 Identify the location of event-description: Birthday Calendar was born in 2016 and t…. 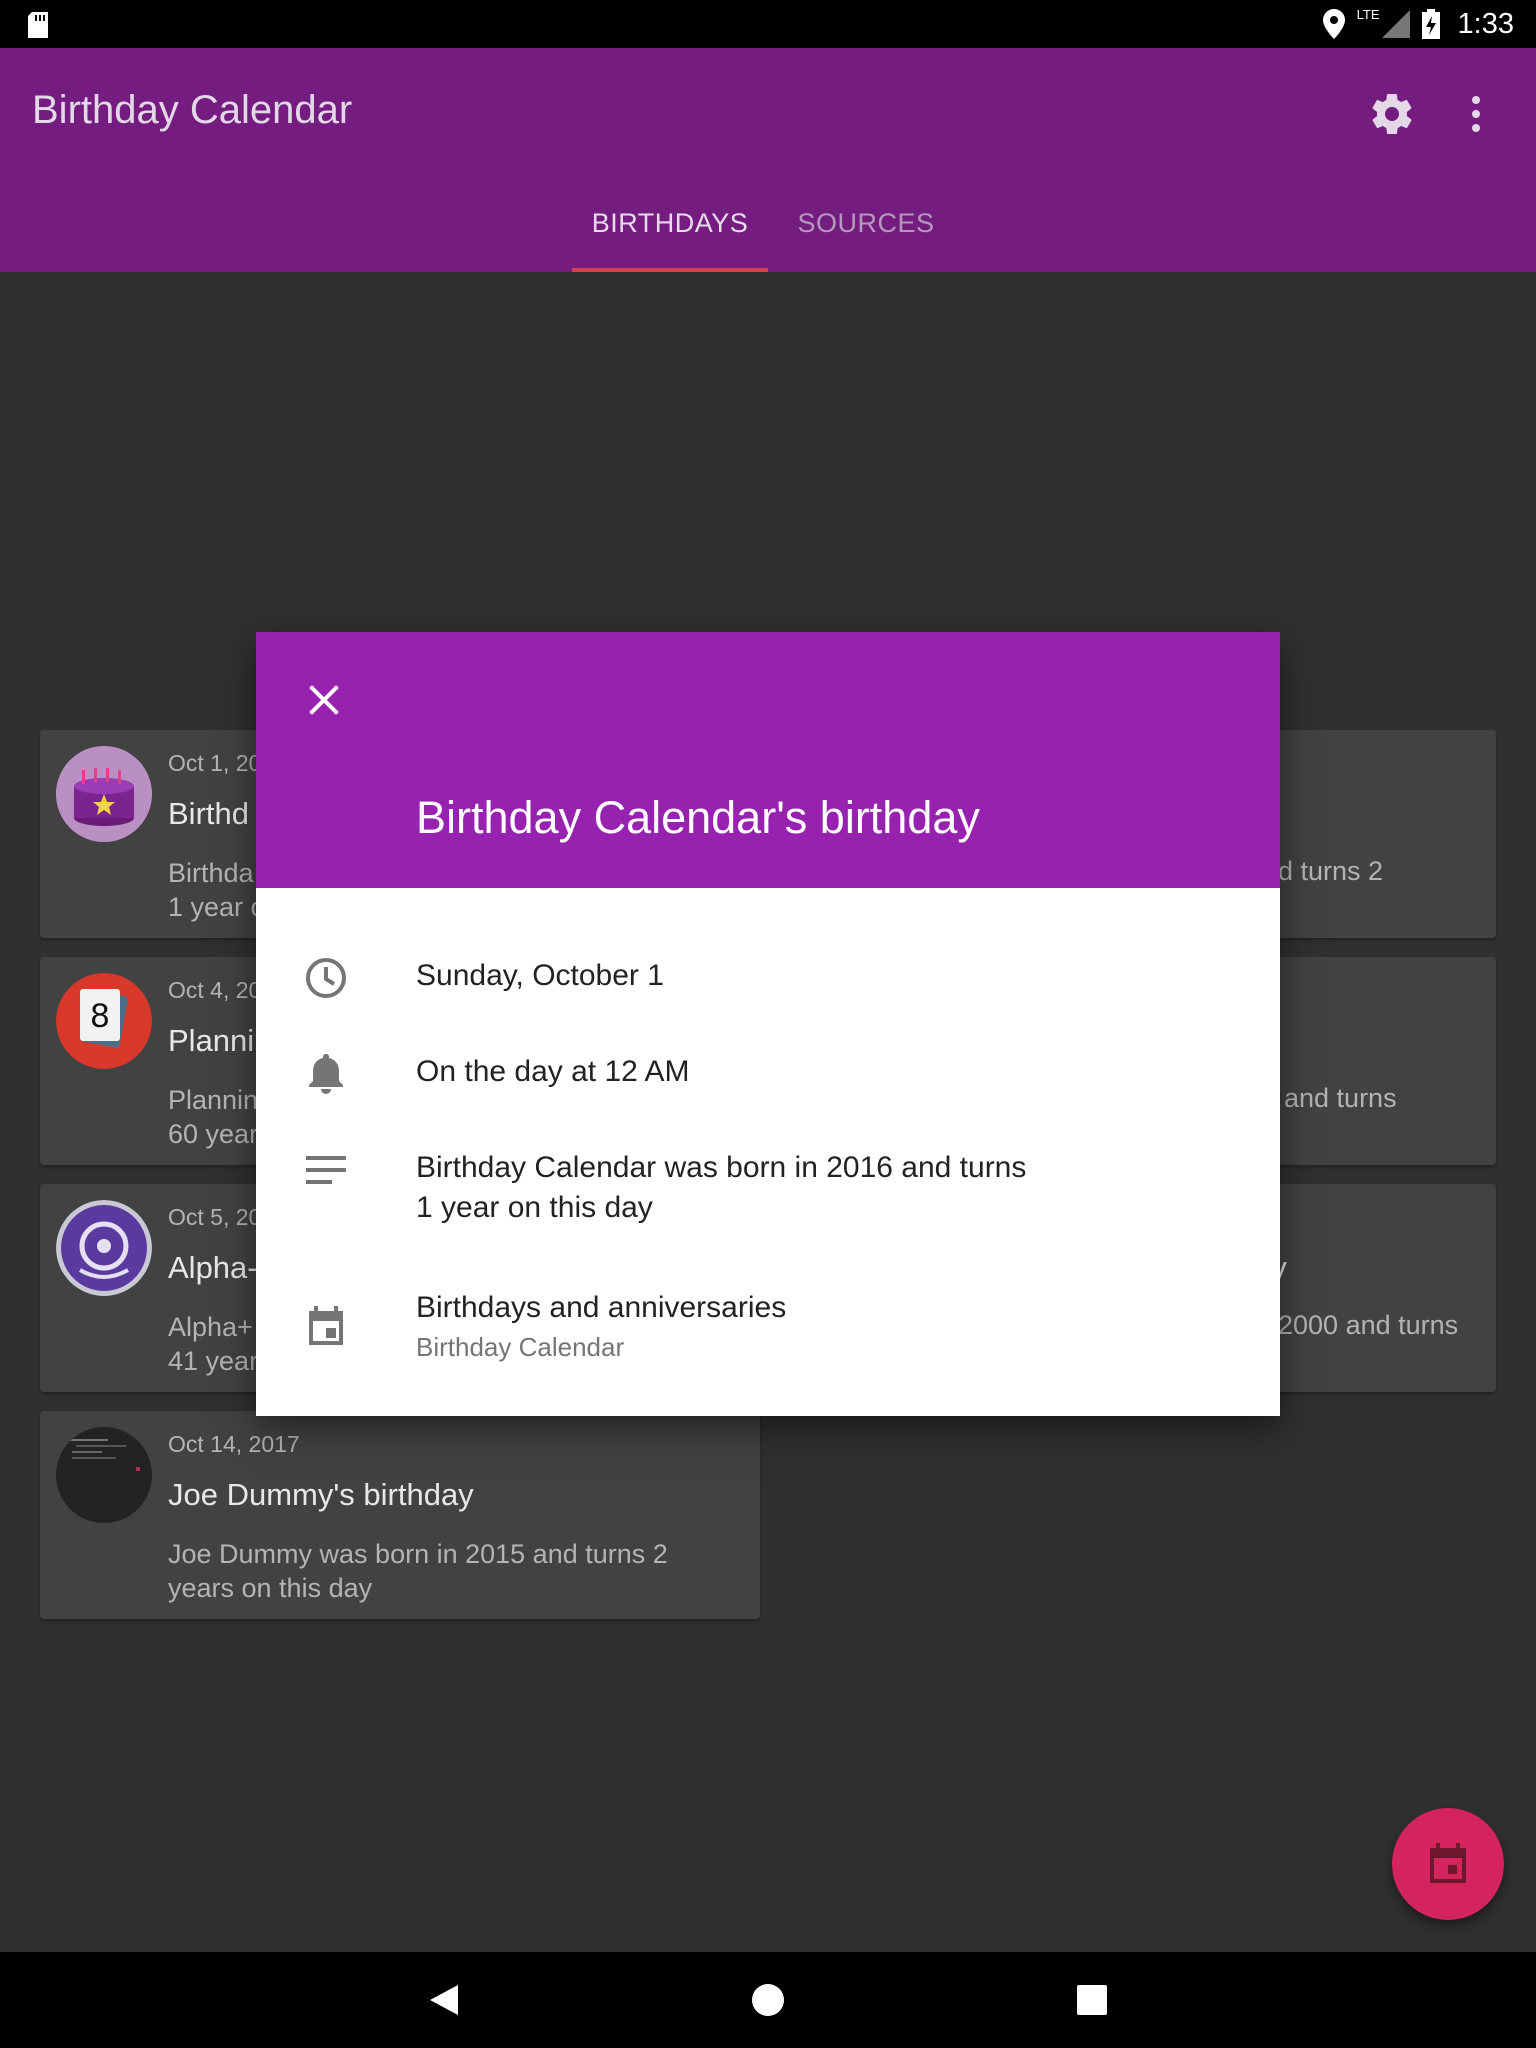
(721, 1188).